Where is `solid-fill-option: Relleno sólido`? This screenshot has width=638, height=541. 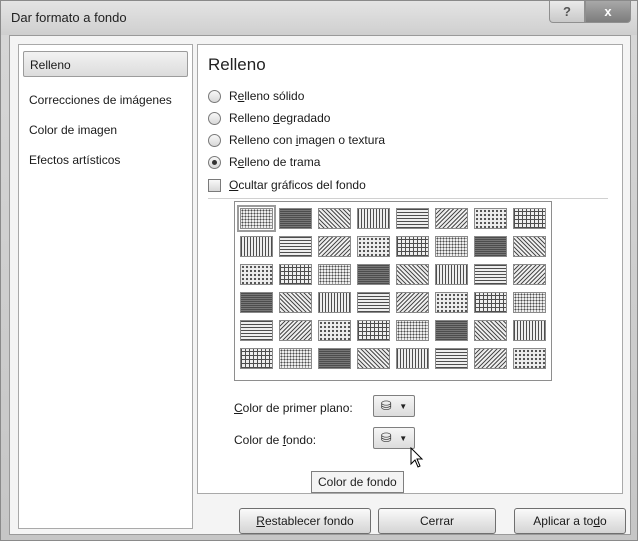 solid-fill-option: Relleno sólido is located at coordinates (256, 96).